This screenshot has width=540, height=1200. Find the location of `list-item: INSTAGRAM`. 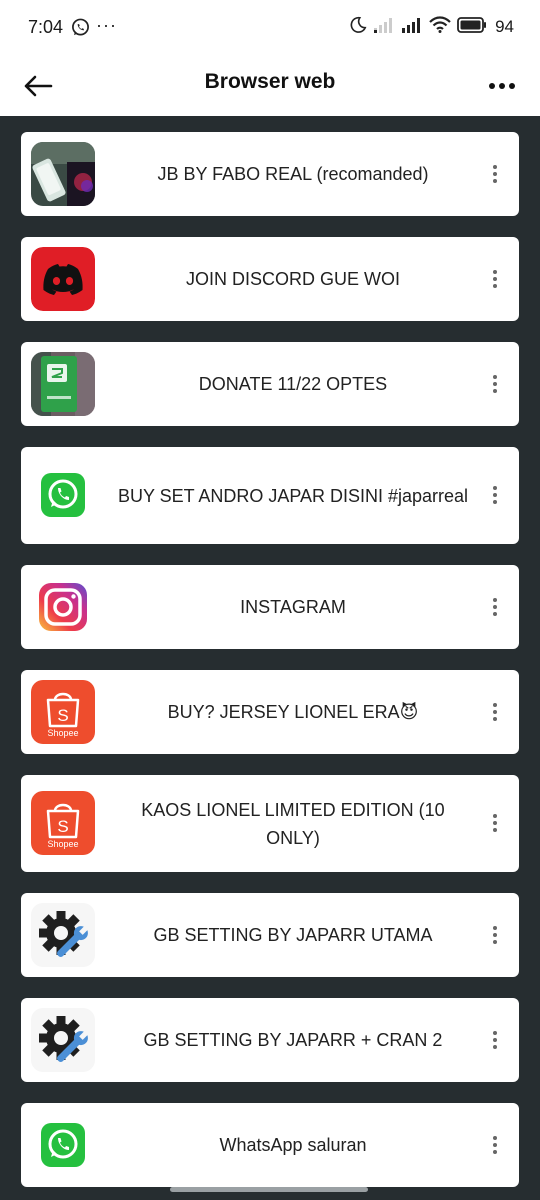

list-item: INSTAGRAM is located at coordinates (270, 607).